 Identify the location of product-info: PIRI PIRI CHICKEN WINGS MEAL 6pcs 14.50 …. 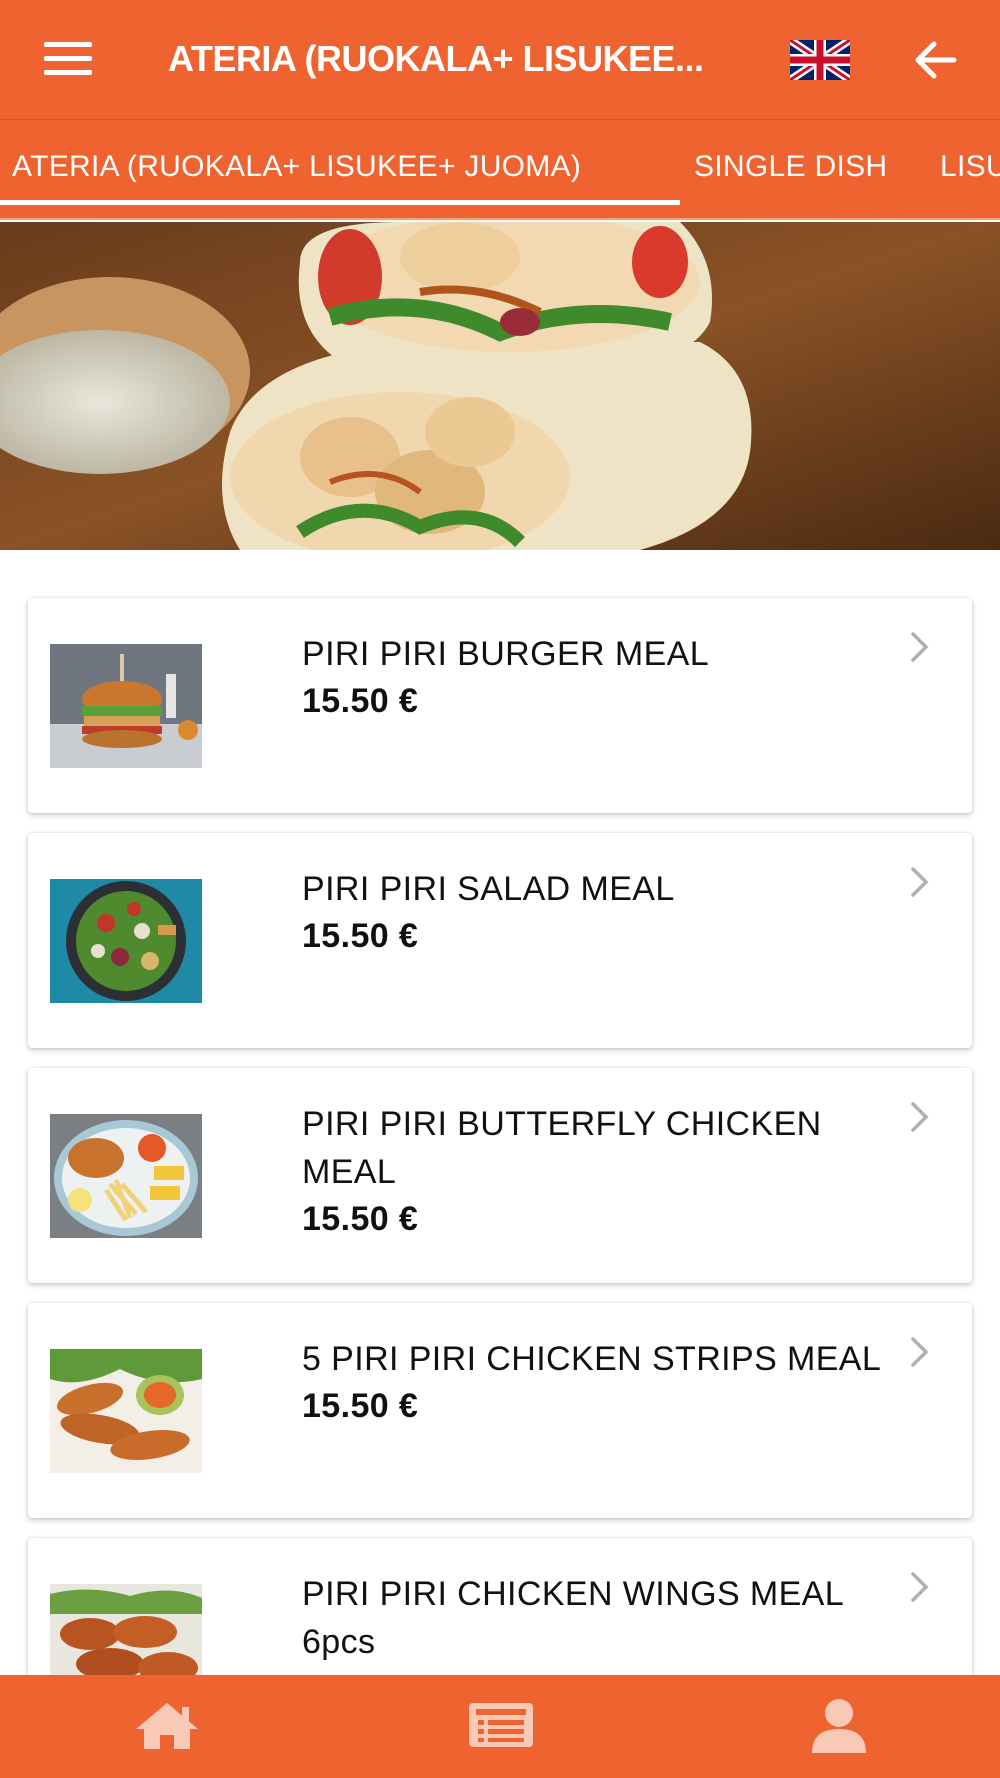
(602, 1622).